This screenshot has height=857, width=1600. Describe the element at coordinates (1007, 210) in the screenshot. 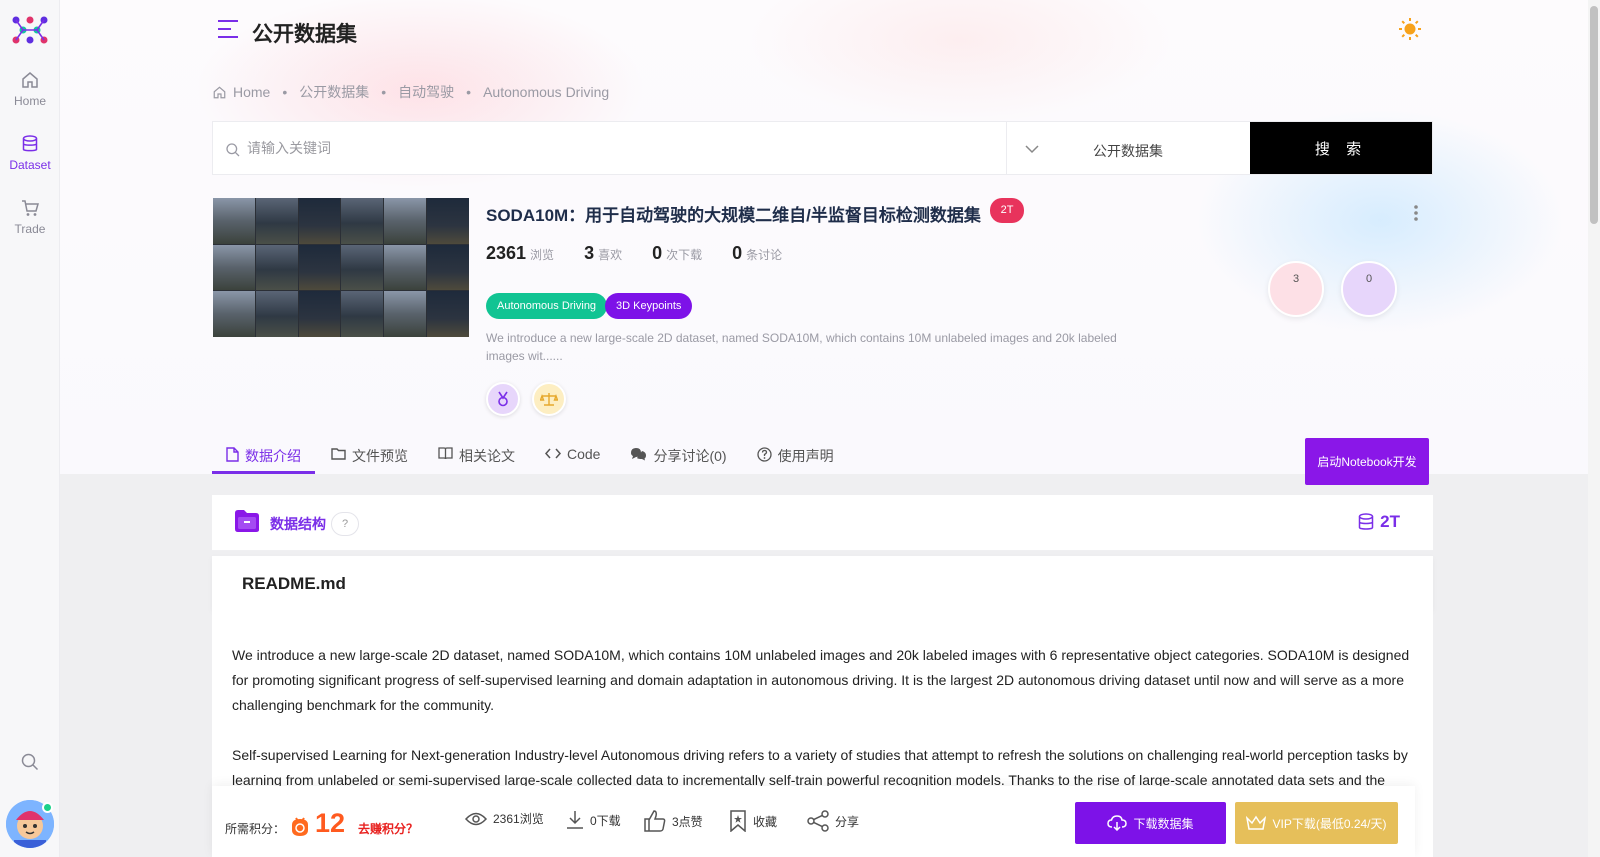

I see `size-badge: 2T` at that location.